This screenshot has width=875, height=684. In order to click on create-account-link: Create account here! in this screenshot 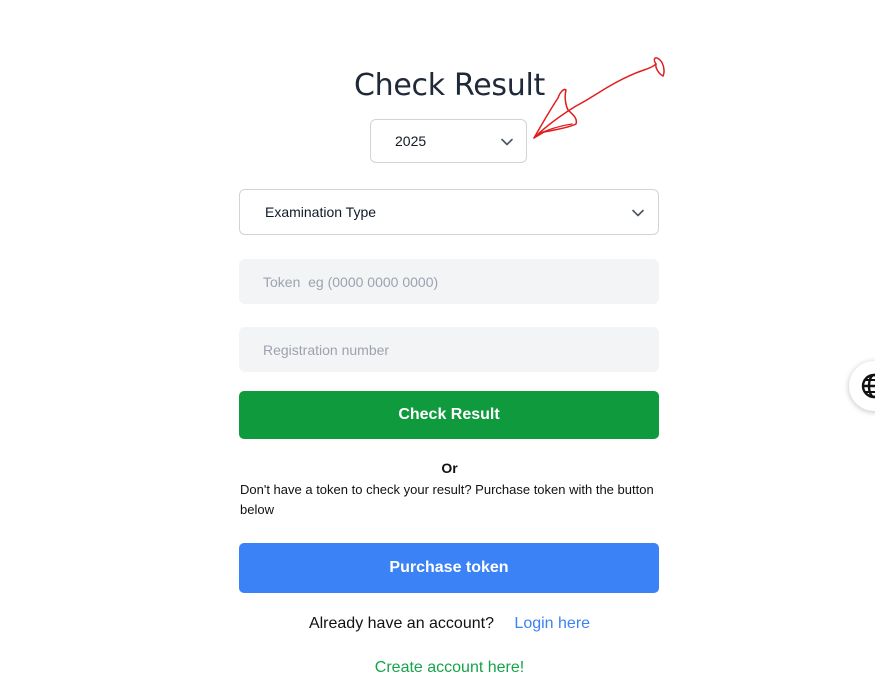, I will do `click(437, 668)`.